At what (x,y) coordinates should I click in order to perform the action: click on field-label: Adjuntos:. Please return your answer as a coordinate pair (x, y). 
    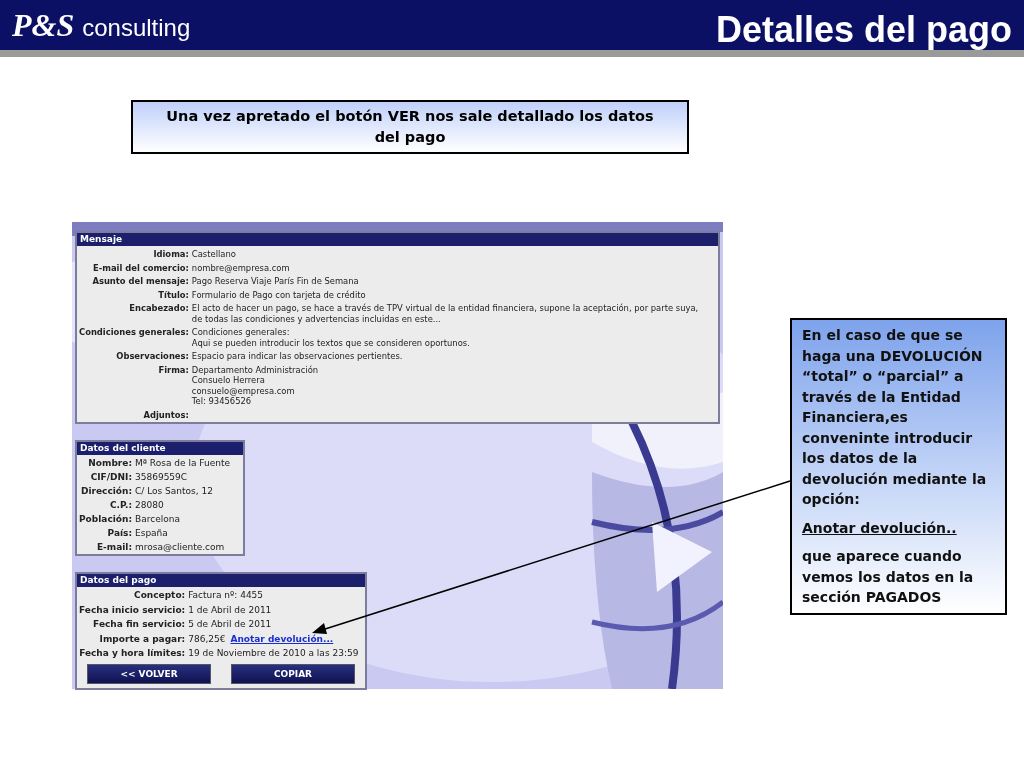
    Looking at the image, I should click on (165, 414).